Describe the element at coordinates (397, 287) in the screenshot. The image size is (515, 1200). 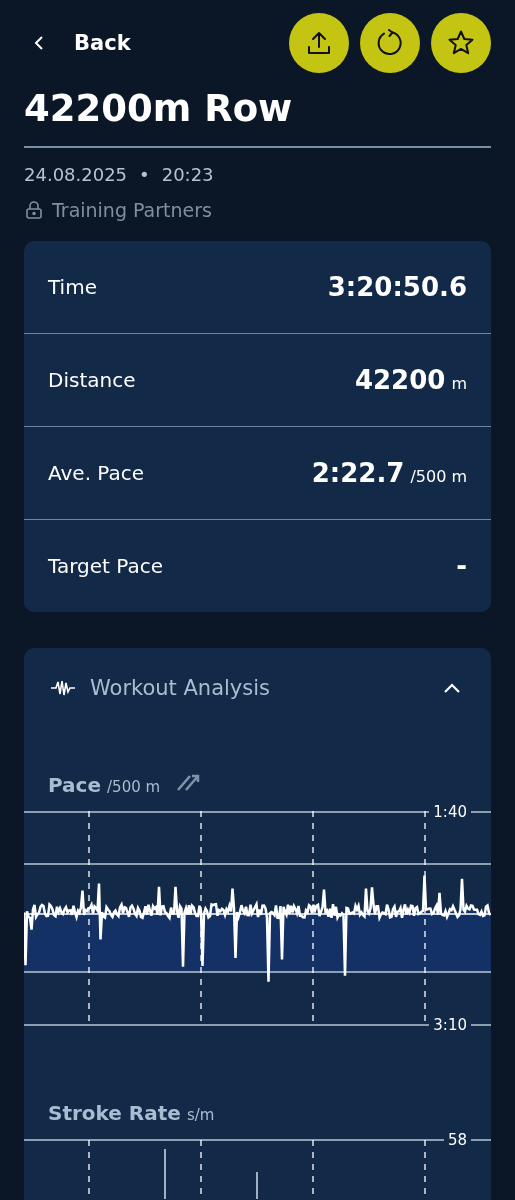
I see `stat-value: 3:20:50.6` at that location.